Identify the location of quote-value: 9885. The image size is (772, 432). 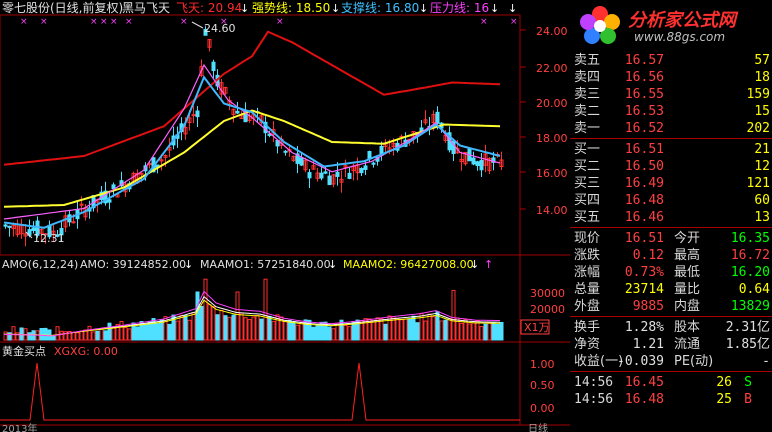
(648, 306).